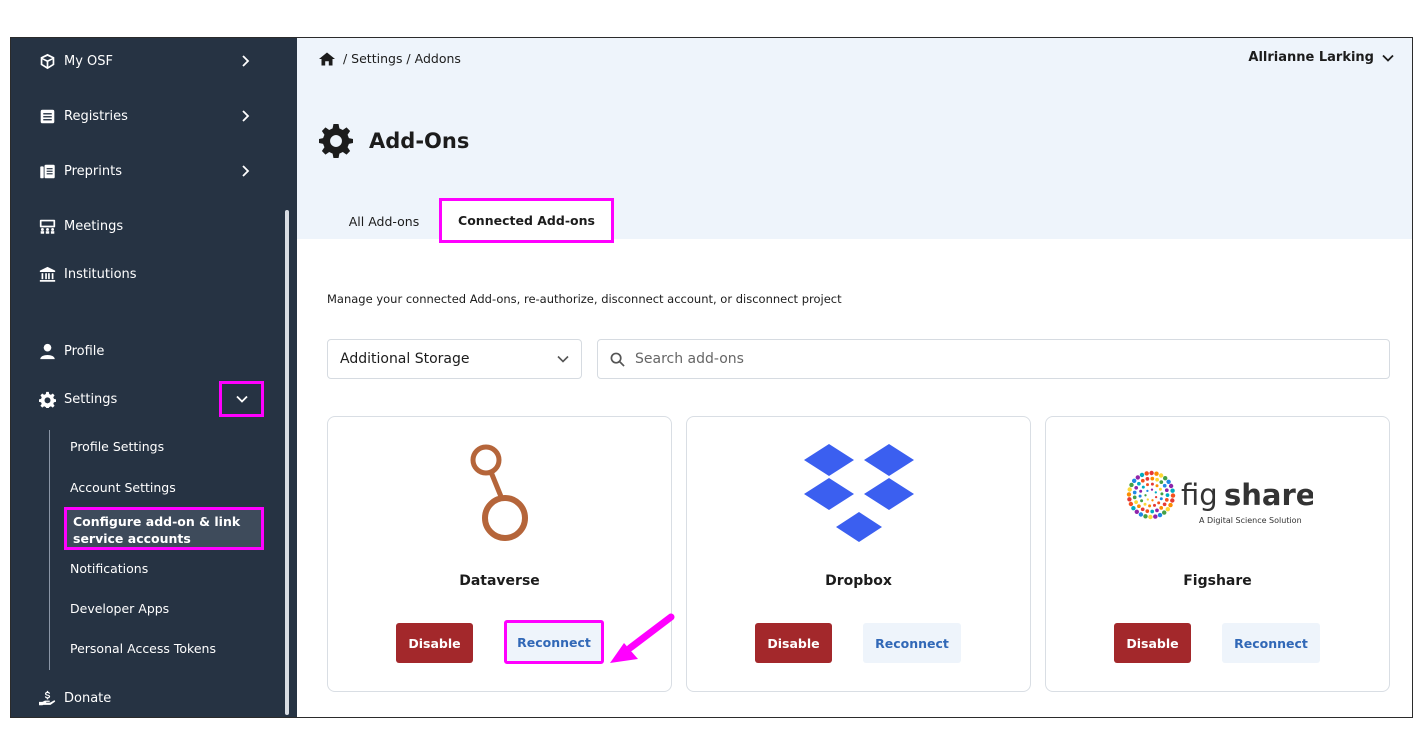 The height and width of the screenshot is (750, 1425). What do you see at coordinates (80, 226) in the screenshot?
I see `sidebar-item-meetings: Meetings` at bounding box center [80, 226].